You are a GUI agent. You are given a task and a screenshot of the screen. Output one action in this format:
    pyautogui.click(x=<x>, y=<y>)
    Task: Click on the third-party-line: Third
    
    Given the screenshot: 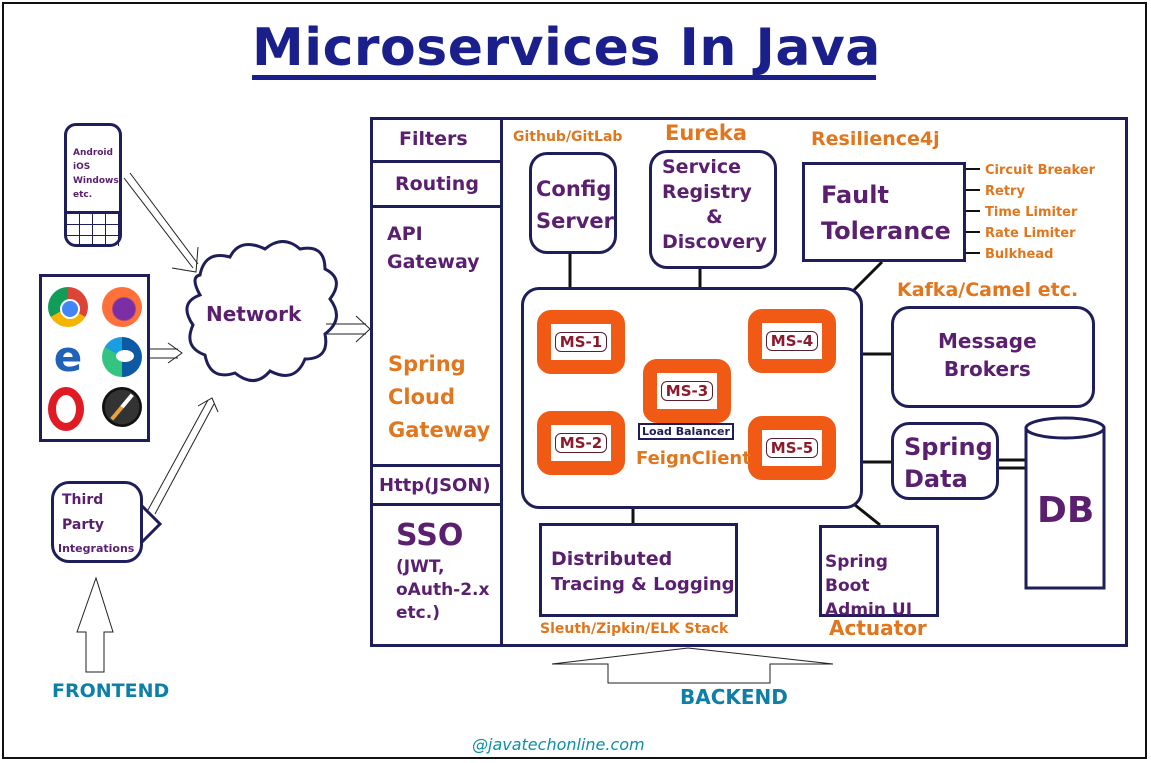 What is the action you would take?
    pyautogui.click(x=83, y=500)
    